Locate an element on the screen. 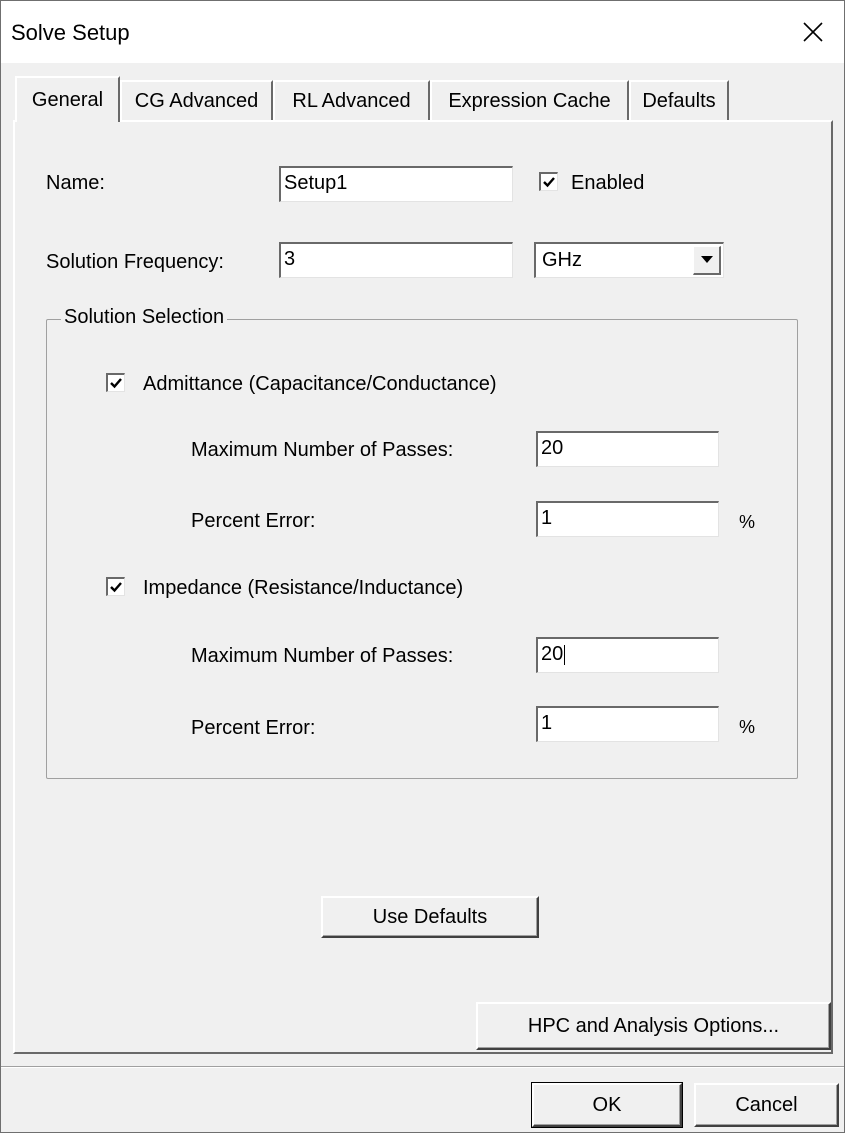 Image resolution: width=845 pixels, height=1133 pixels. enabled-checkbox is located at coordinates (548, 181).